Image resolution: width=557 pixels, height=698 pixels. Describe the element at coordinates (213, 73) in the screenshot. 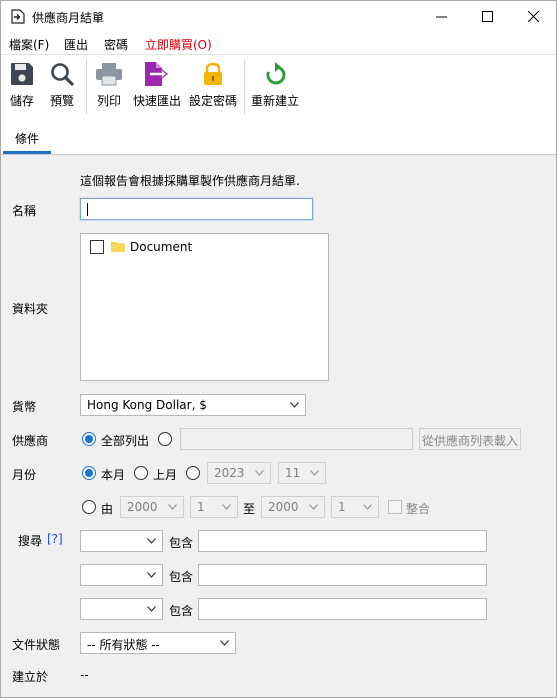

I see `lock-icon` at that location.